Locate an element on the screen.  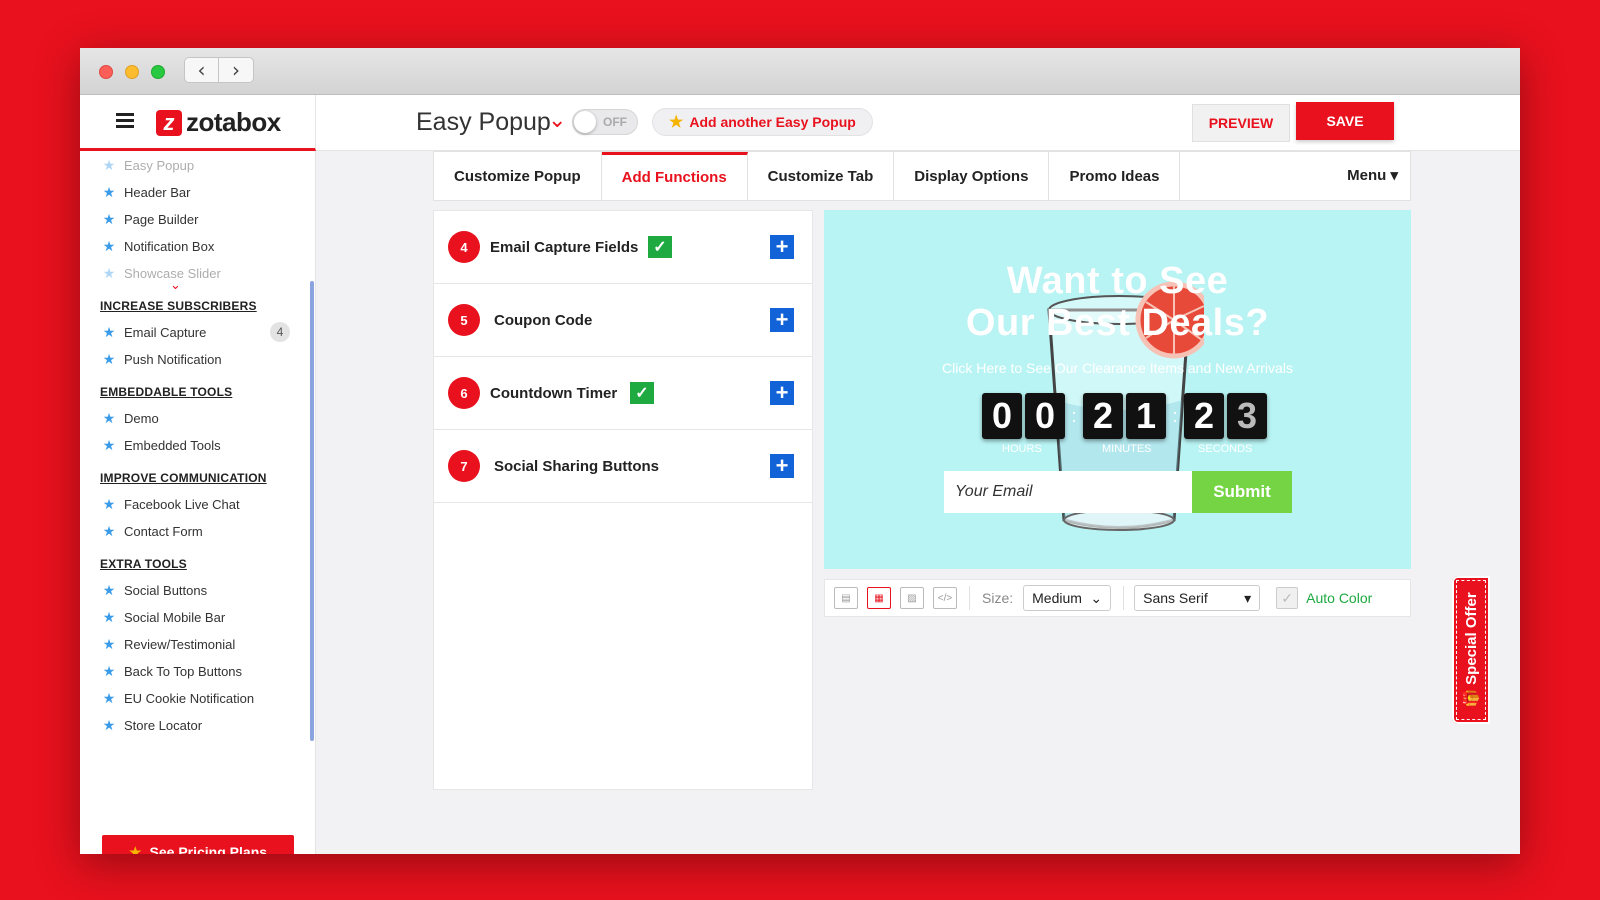
tab-display-options: Display Options is located at coordinates (972, 176).